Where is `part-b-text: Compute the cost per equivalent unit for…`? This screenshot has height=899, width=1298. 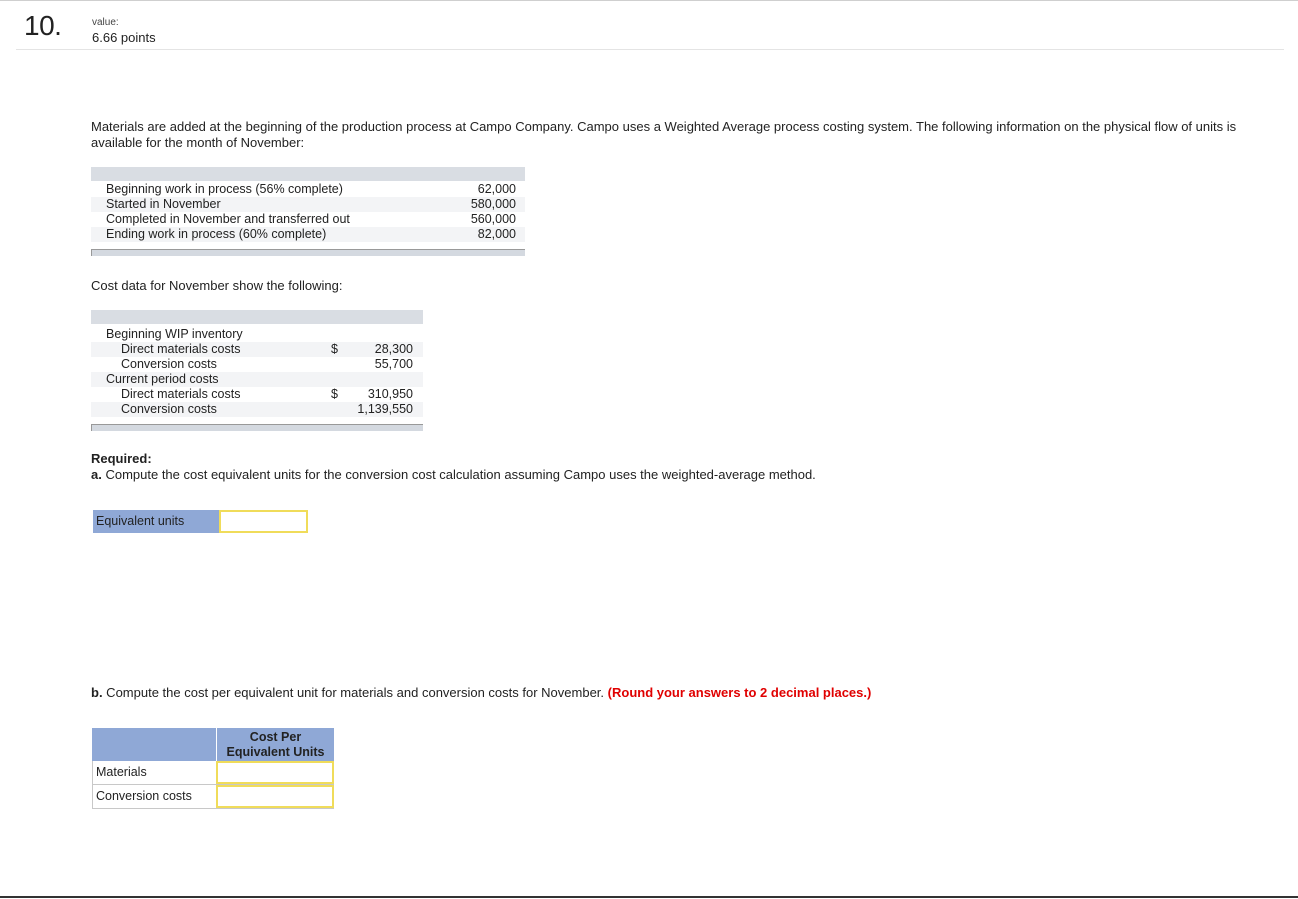 part-b-text: Compute the cost per equivalent unit for… is located at coordinates (355, 692).